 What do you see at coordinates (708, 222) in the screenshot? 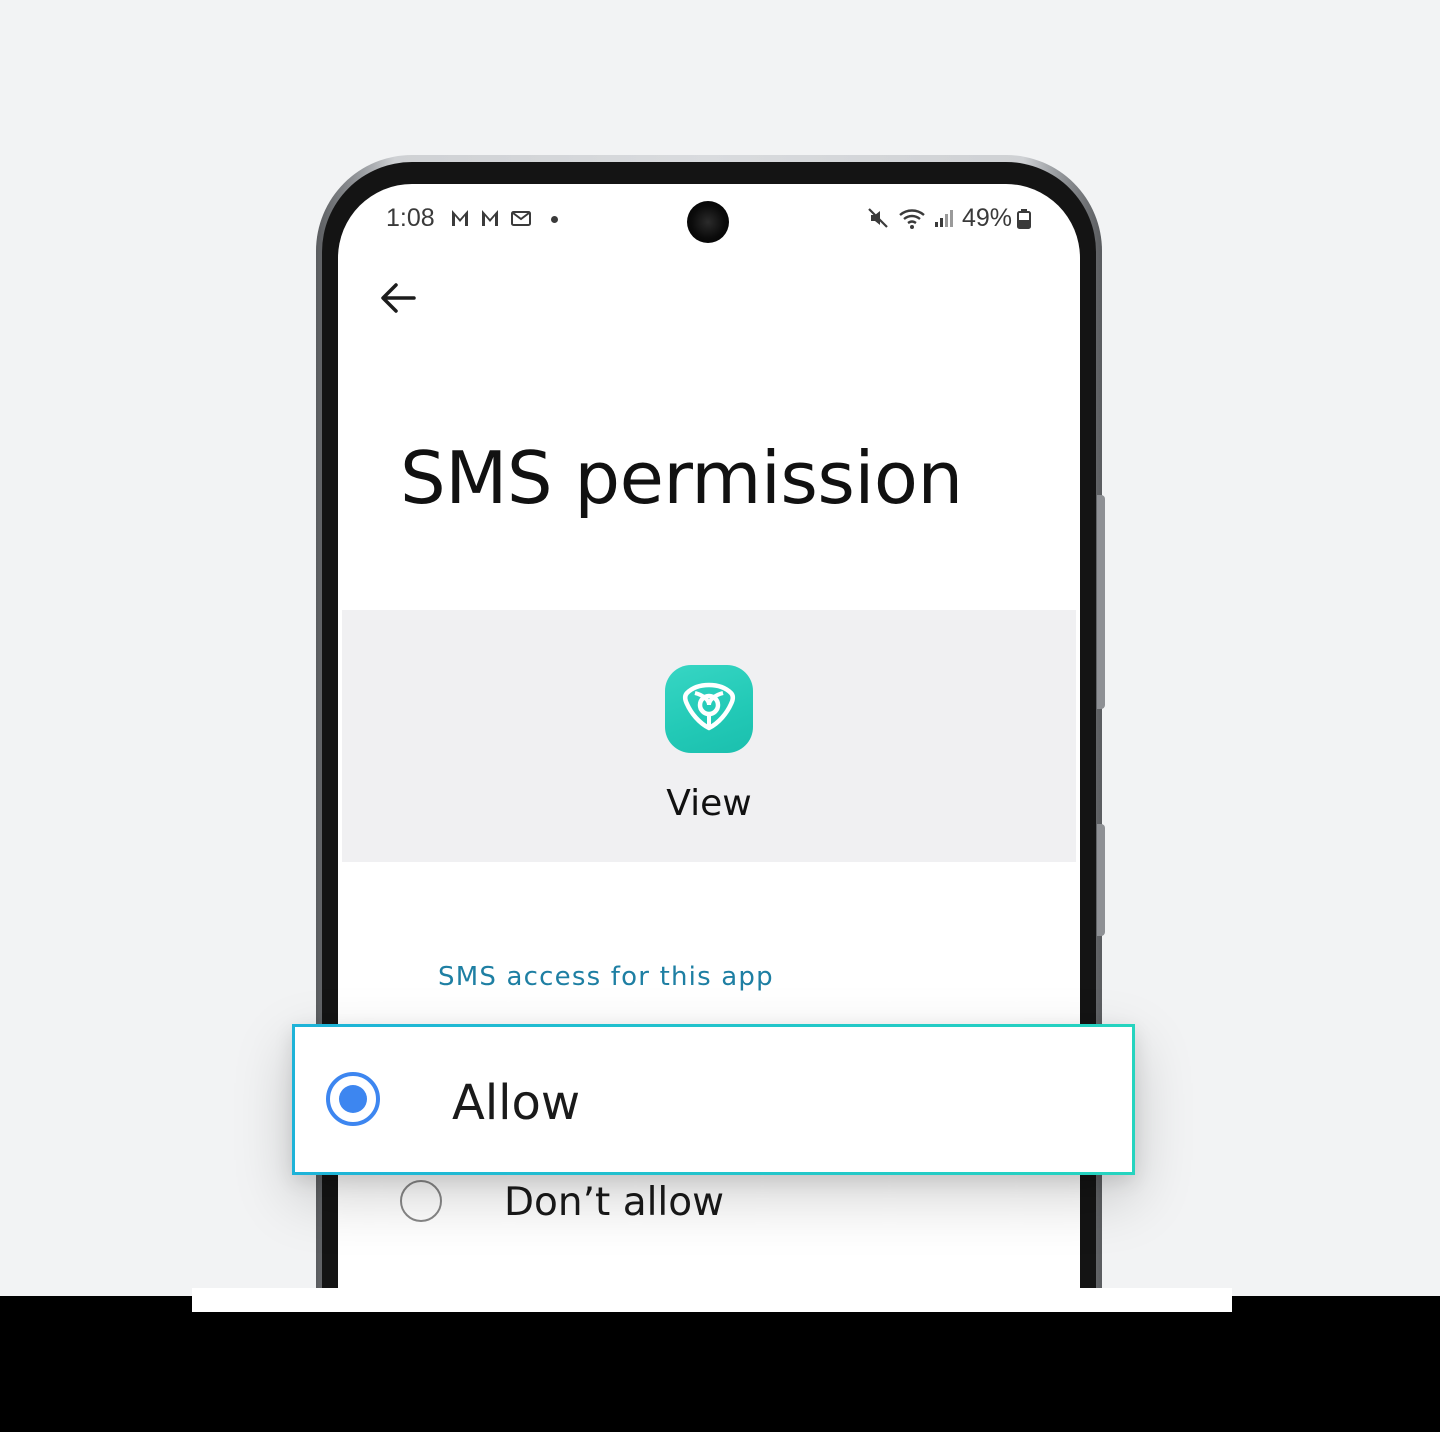
I see `front-camera` at bounding box center [708, 222].